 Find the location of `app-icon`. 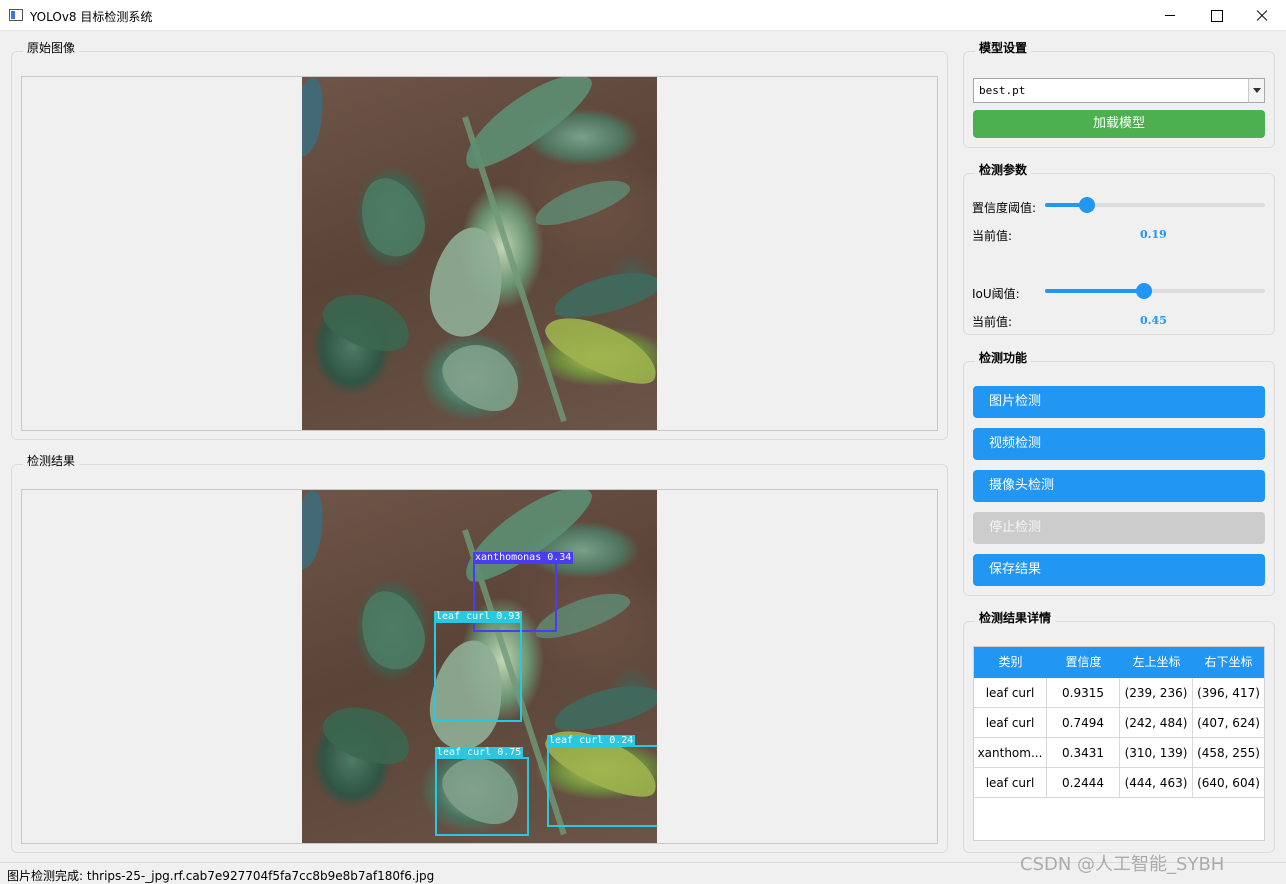

app-icon is located at coordinates (16, 15).